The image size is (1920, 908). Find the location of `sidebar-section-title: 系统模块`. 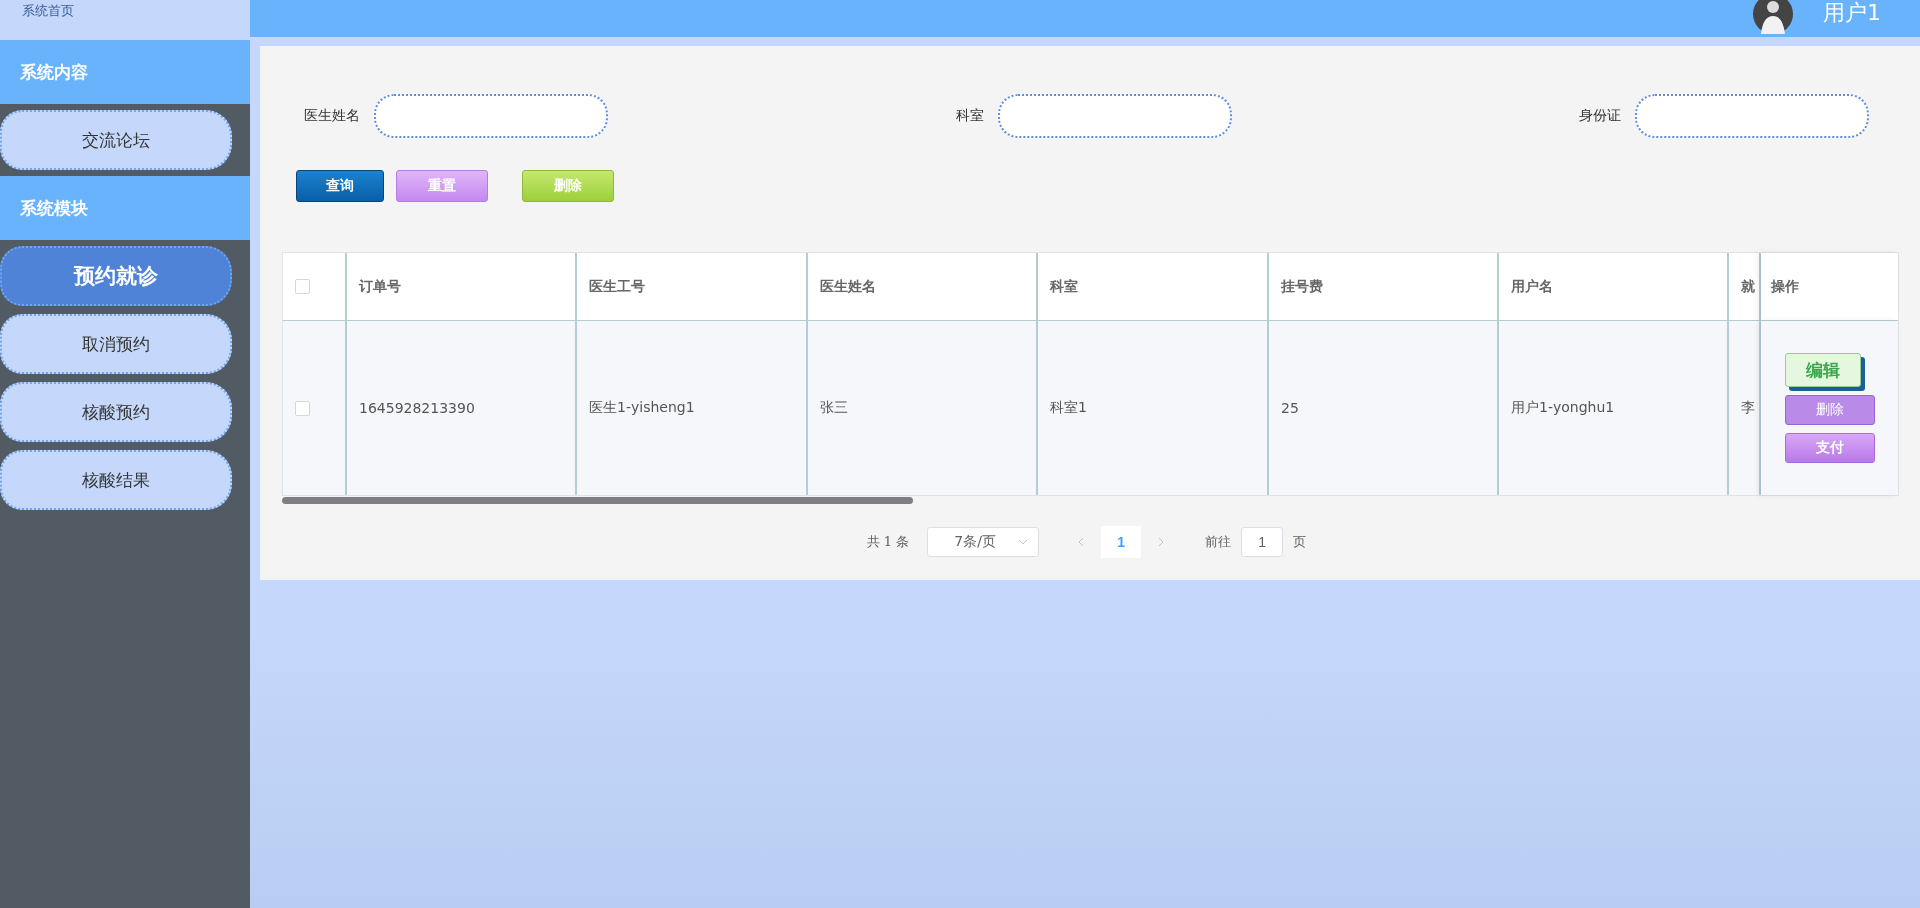

sidebar-section-title: 系统模块 is located at coordinates (125, 208).